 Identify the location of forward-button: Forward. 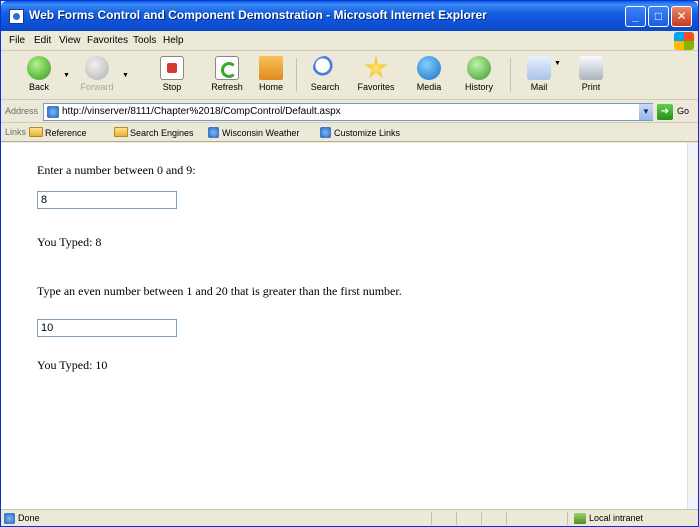
(97, 76).